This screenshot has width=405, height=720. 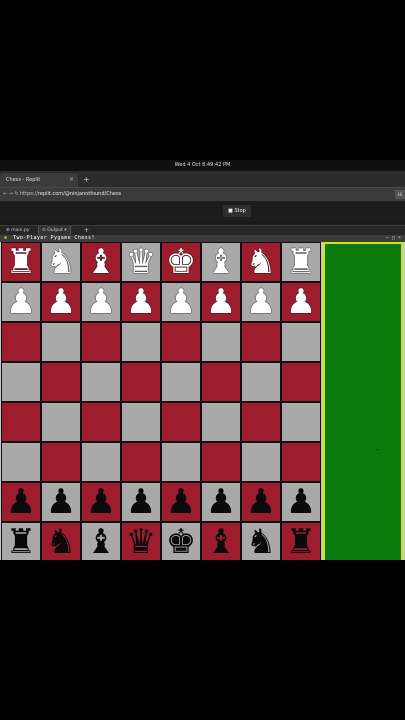 I want to click on browser-tab-chess: Chess - Replit ×, so click(x=39, y=180).